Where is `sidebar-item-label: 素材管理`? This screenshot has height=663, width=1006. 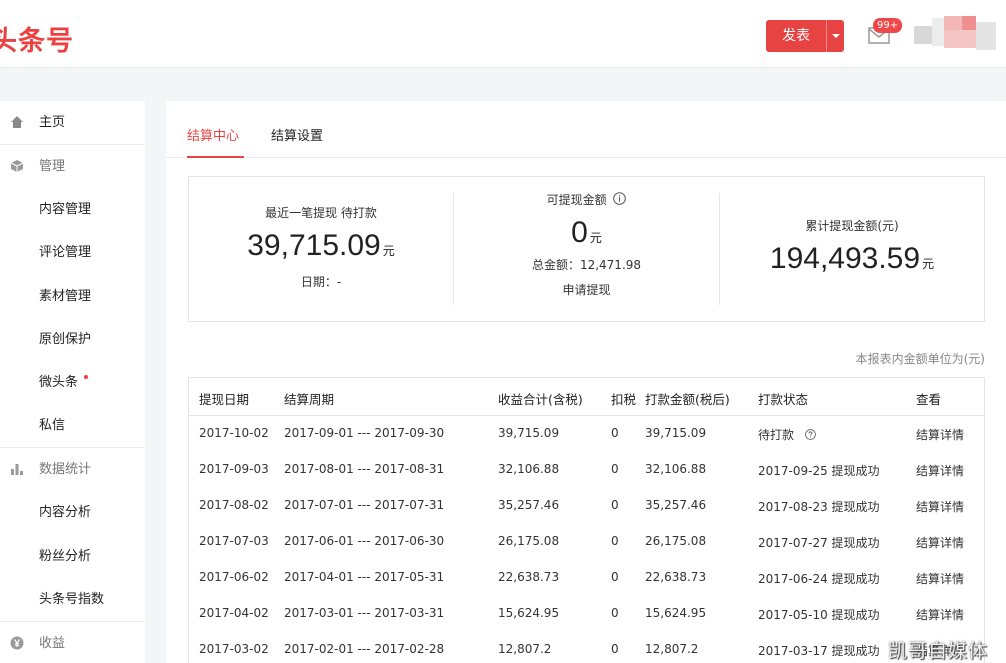 sidebar-item-label: 素材管理 is located at coordinates (65, 296).